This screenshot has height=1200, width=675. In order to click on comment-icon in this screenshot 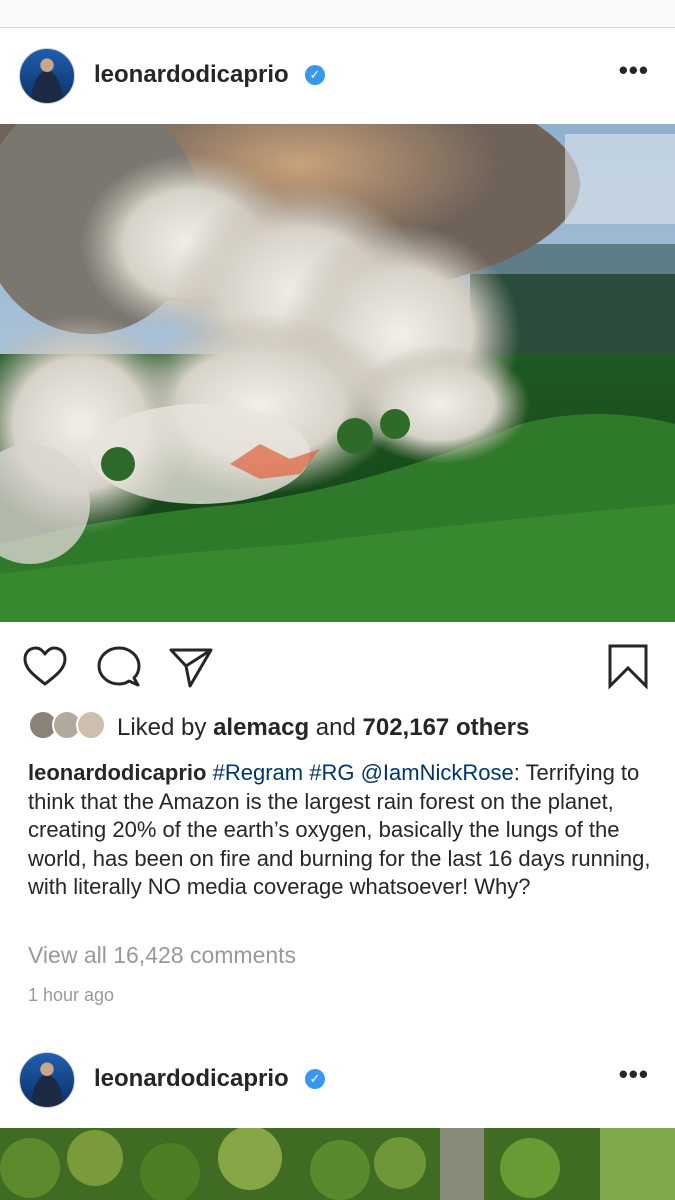, I will do `click(119, 667)`.